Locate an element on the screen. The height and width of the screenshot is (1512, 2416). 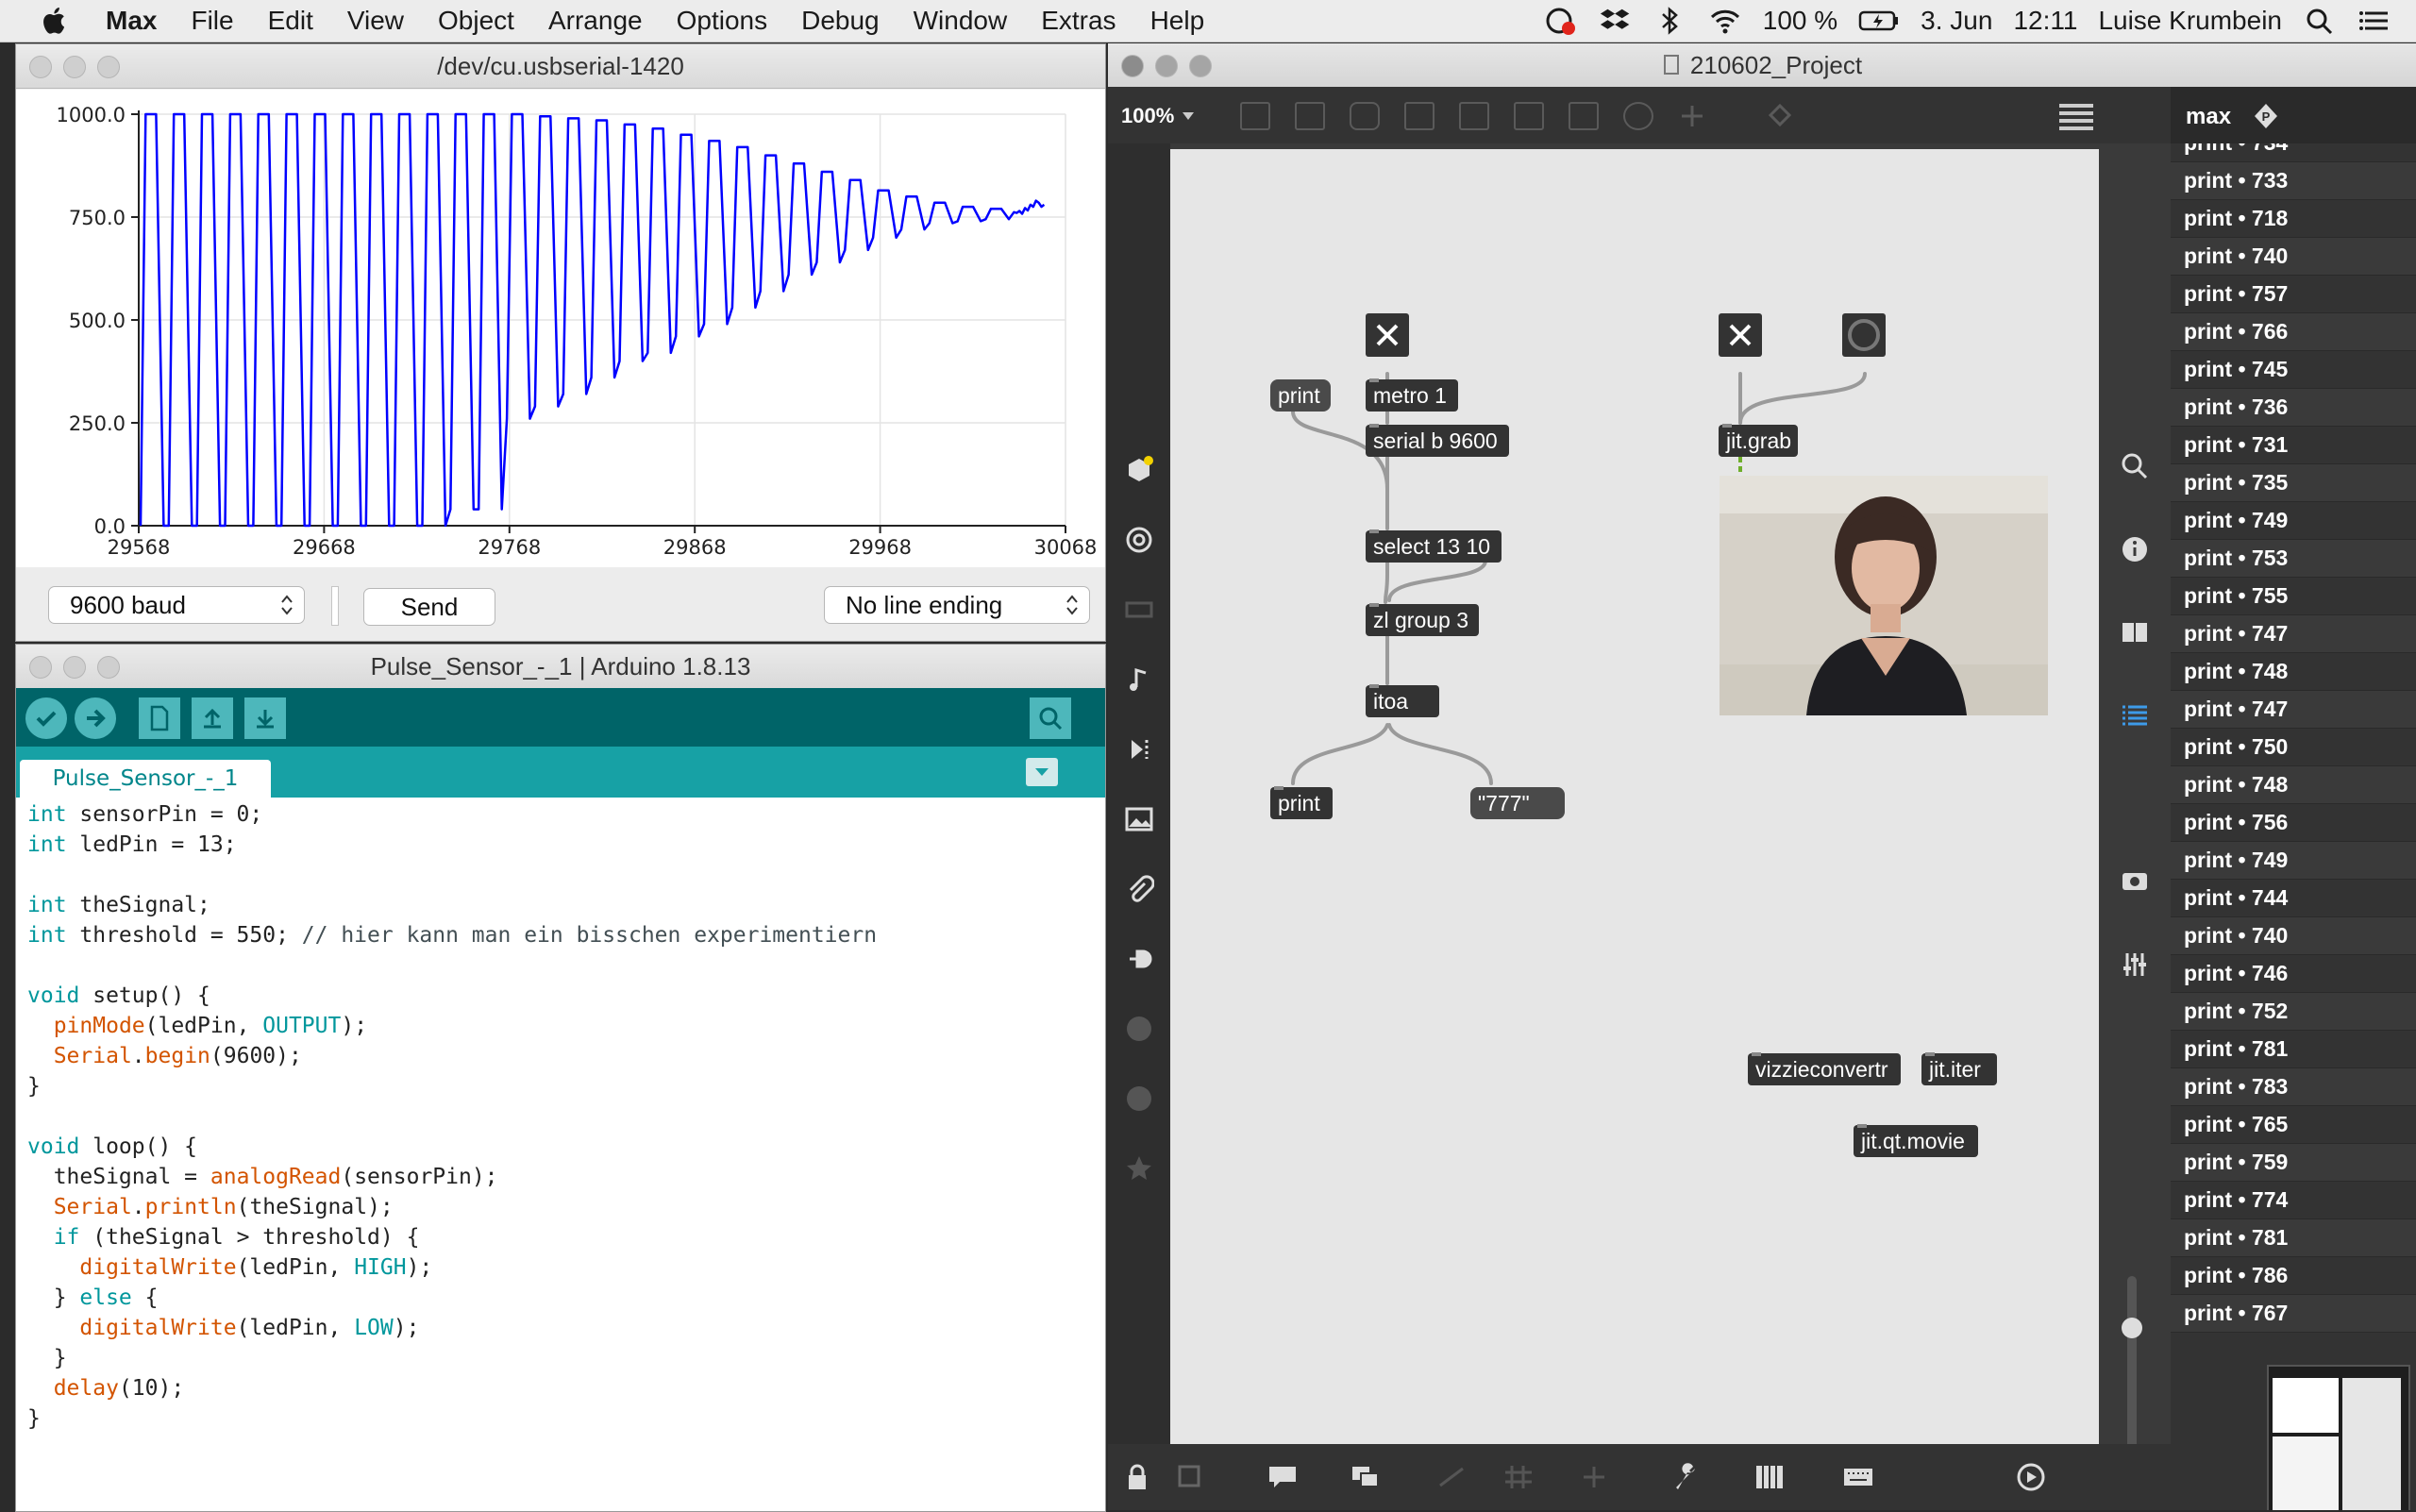
console-line: print • 745 is located at coordinates (2293, 370).